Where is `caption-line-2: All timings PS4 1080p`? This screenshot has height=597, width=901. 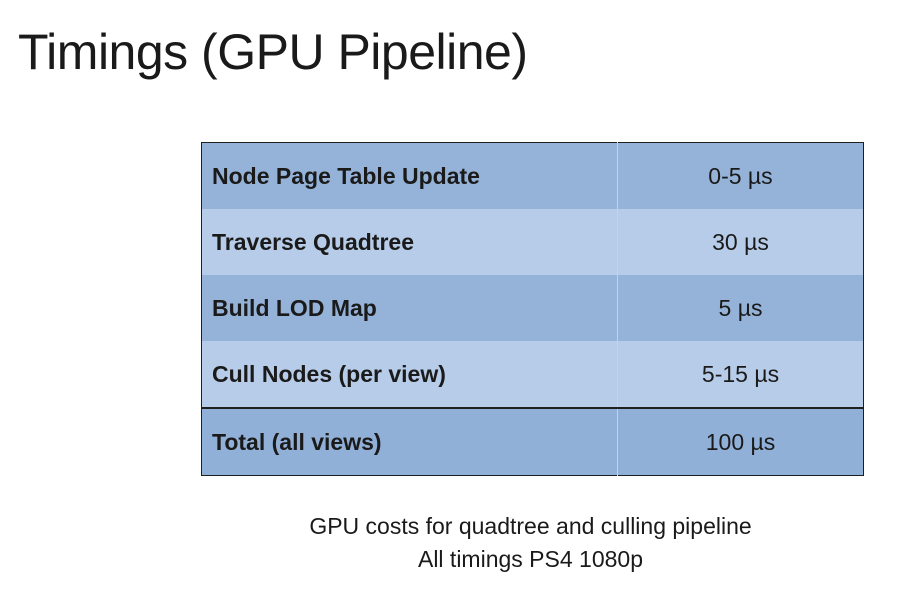
caption-line-2: All timings PS4 1080p is located at coordinates (530, 559).